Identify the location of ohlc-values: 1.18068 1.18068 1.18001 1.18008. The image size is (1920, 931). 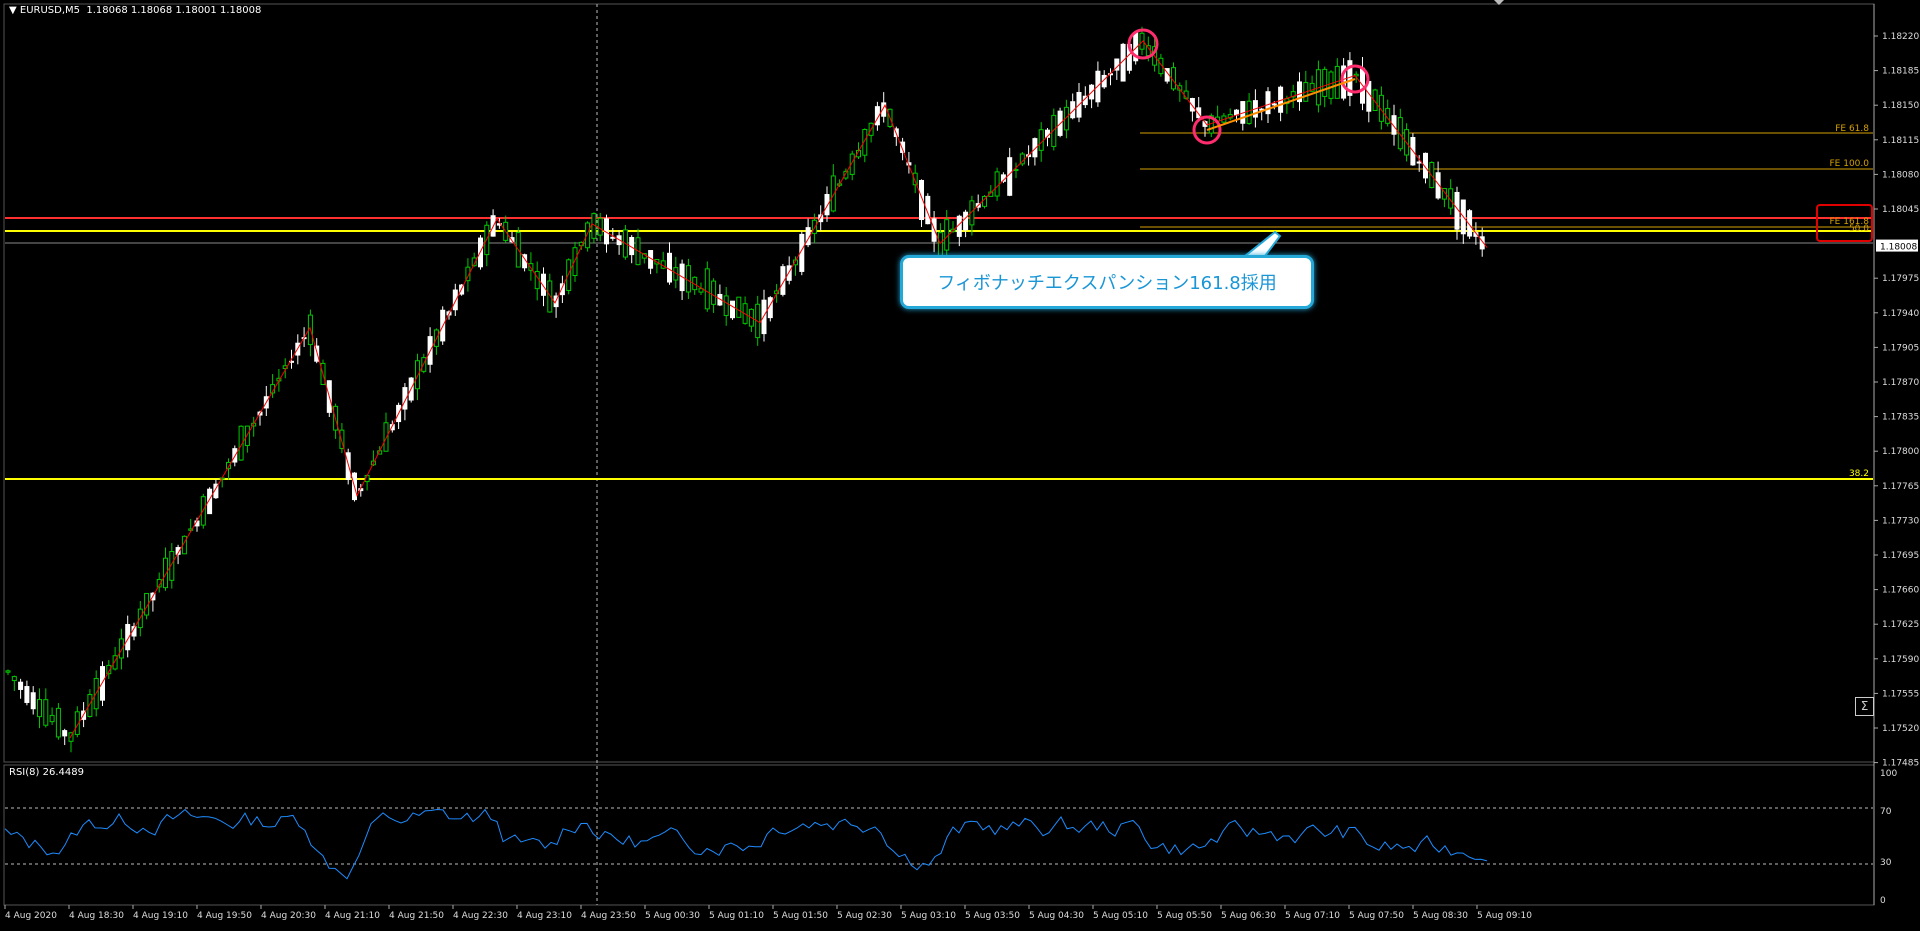
(174, 10).